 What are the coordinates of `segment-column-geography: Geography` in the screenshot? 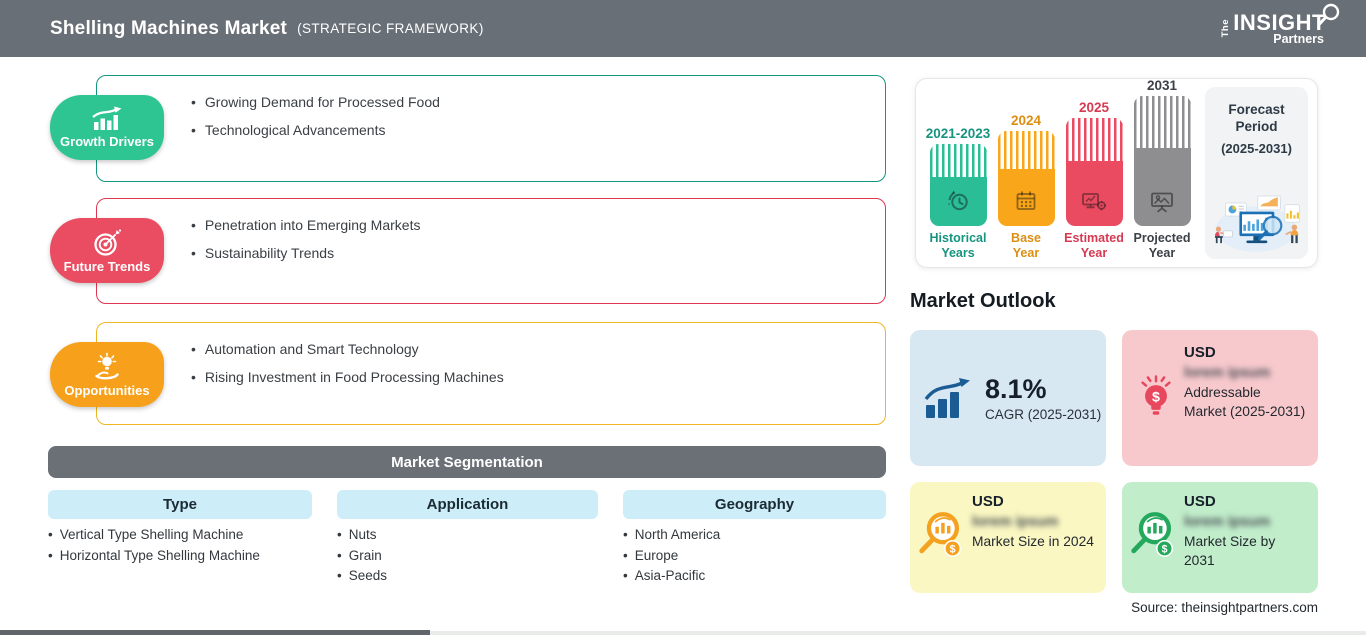 It's located at (754, 504).